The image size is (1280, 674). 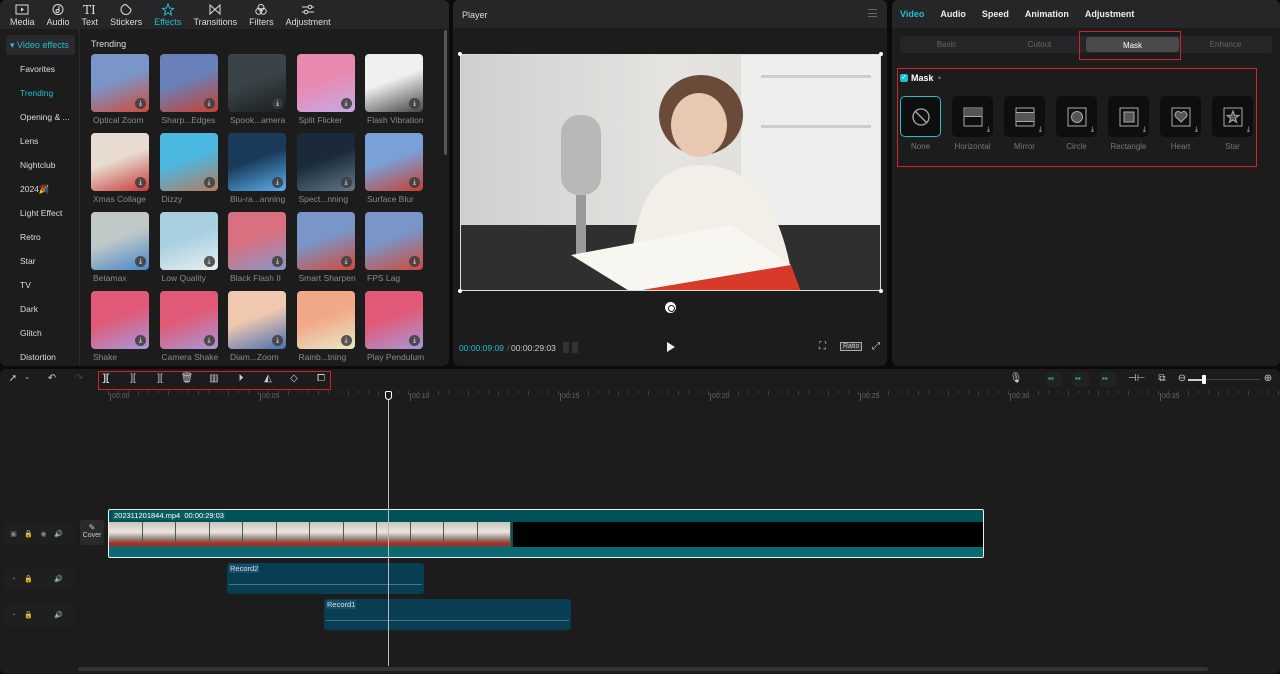 What do you see at coordinates (39, 355) in the screenshot?
I see `sidebar-item: Distortion` at bounding box center [39, 355].